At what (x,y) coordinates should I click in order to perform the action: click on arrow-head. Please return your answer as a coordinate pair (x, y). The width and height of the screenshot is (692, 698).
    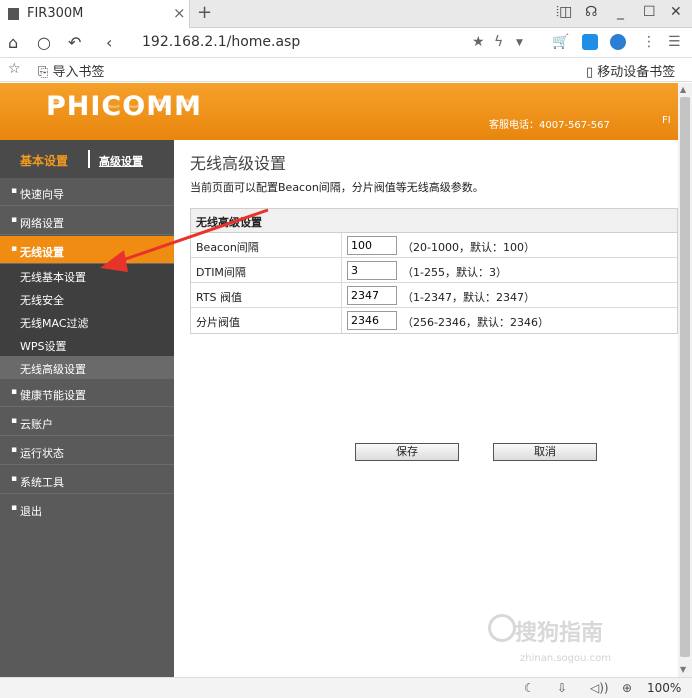
    Looking at the image, I should click on (114, 261).